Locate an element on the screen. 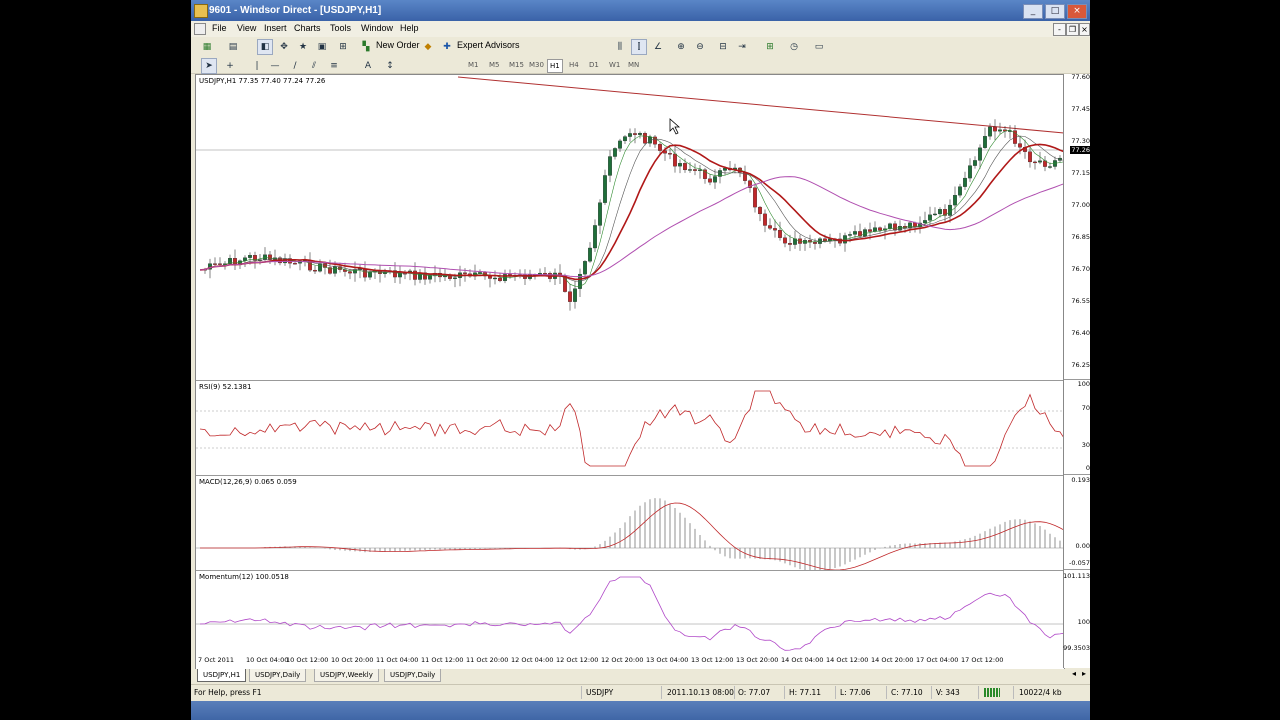 Image resolution: width=1280 pixels, height=720 pixels. menu-insert: Insert is located at coordinates (275, 28).